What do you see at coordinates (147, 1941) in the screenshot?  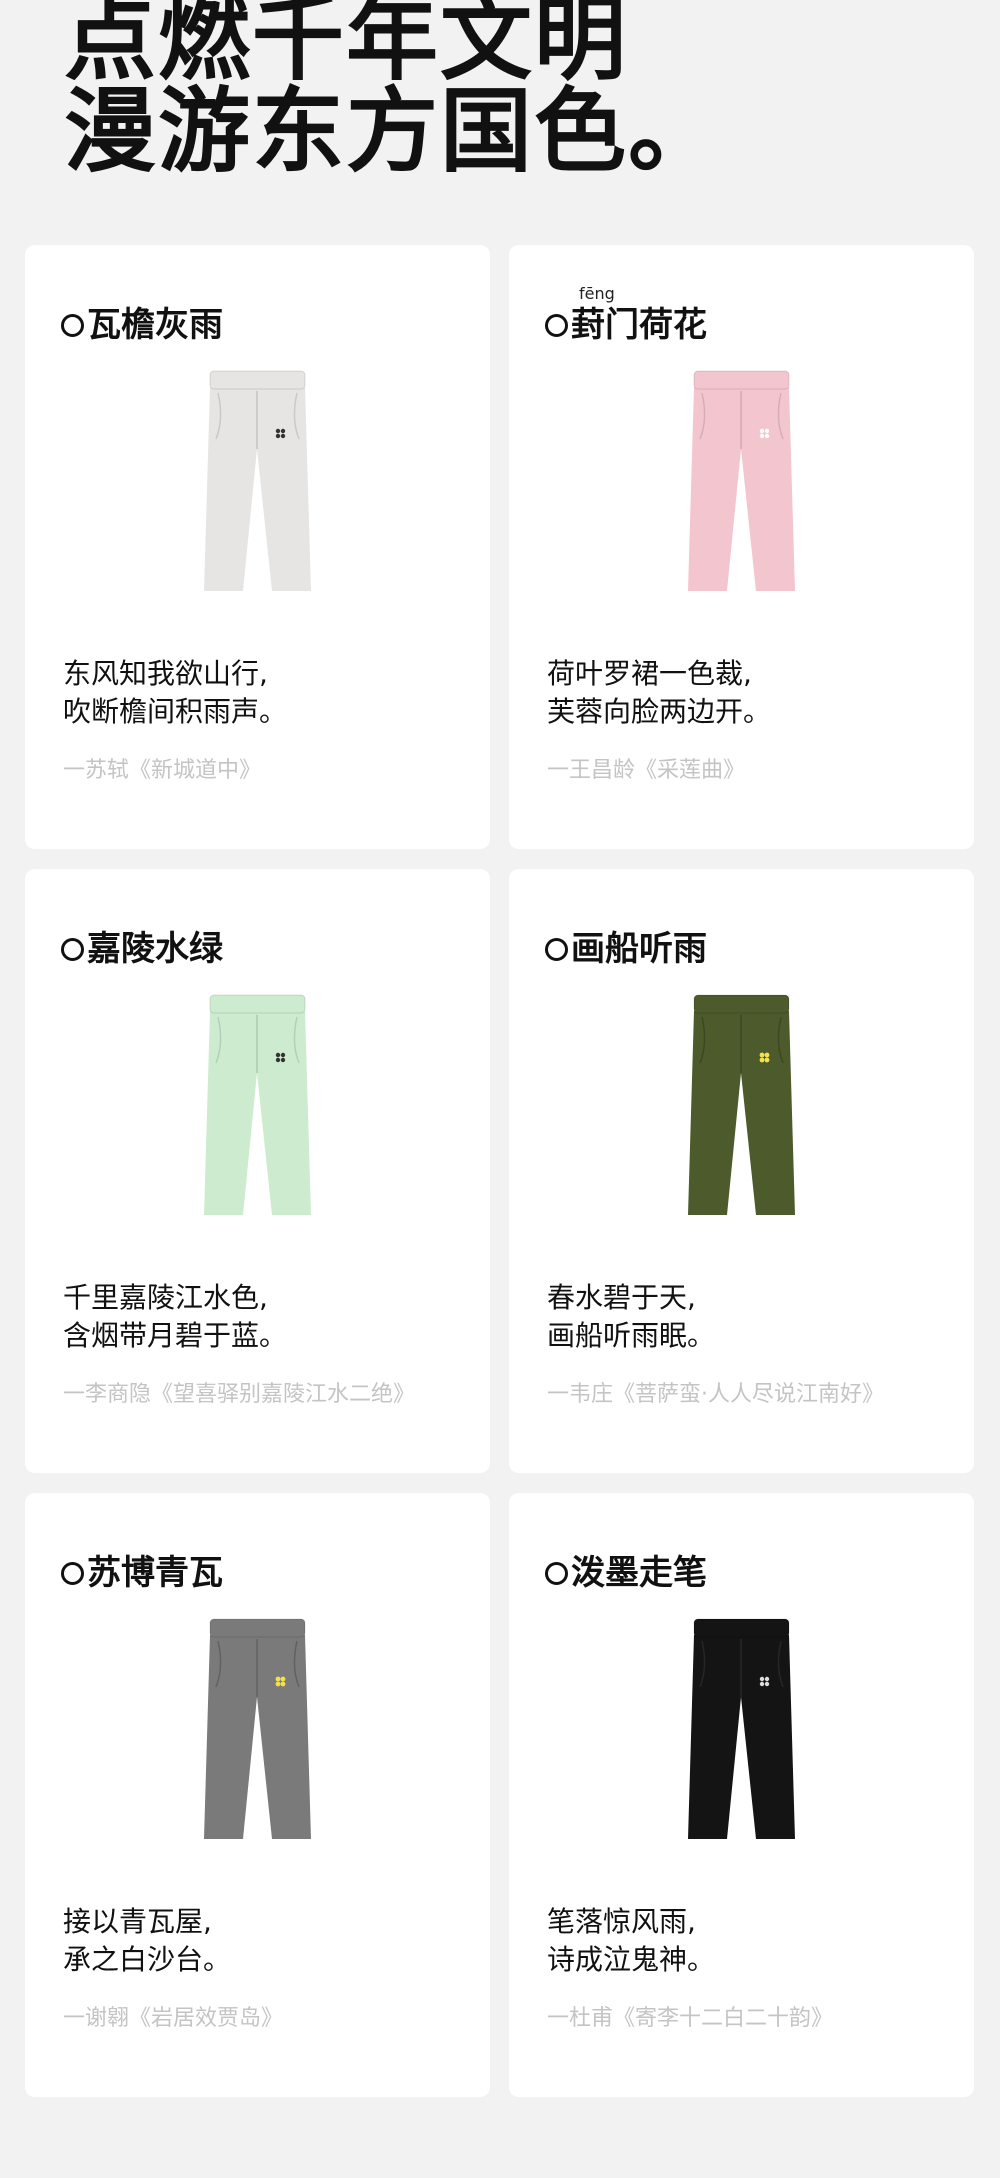 I see `poem: 接以青瓦屋, 承之白沙台。` at bounding box center [147, 1941].